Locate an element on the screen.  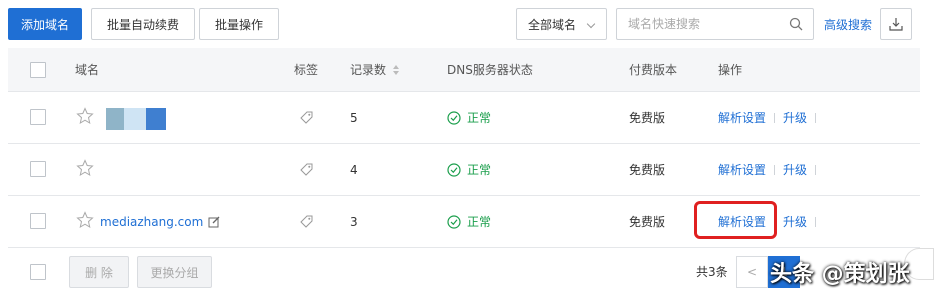
pager-prev-button: < is located at coordinates (752, 272).